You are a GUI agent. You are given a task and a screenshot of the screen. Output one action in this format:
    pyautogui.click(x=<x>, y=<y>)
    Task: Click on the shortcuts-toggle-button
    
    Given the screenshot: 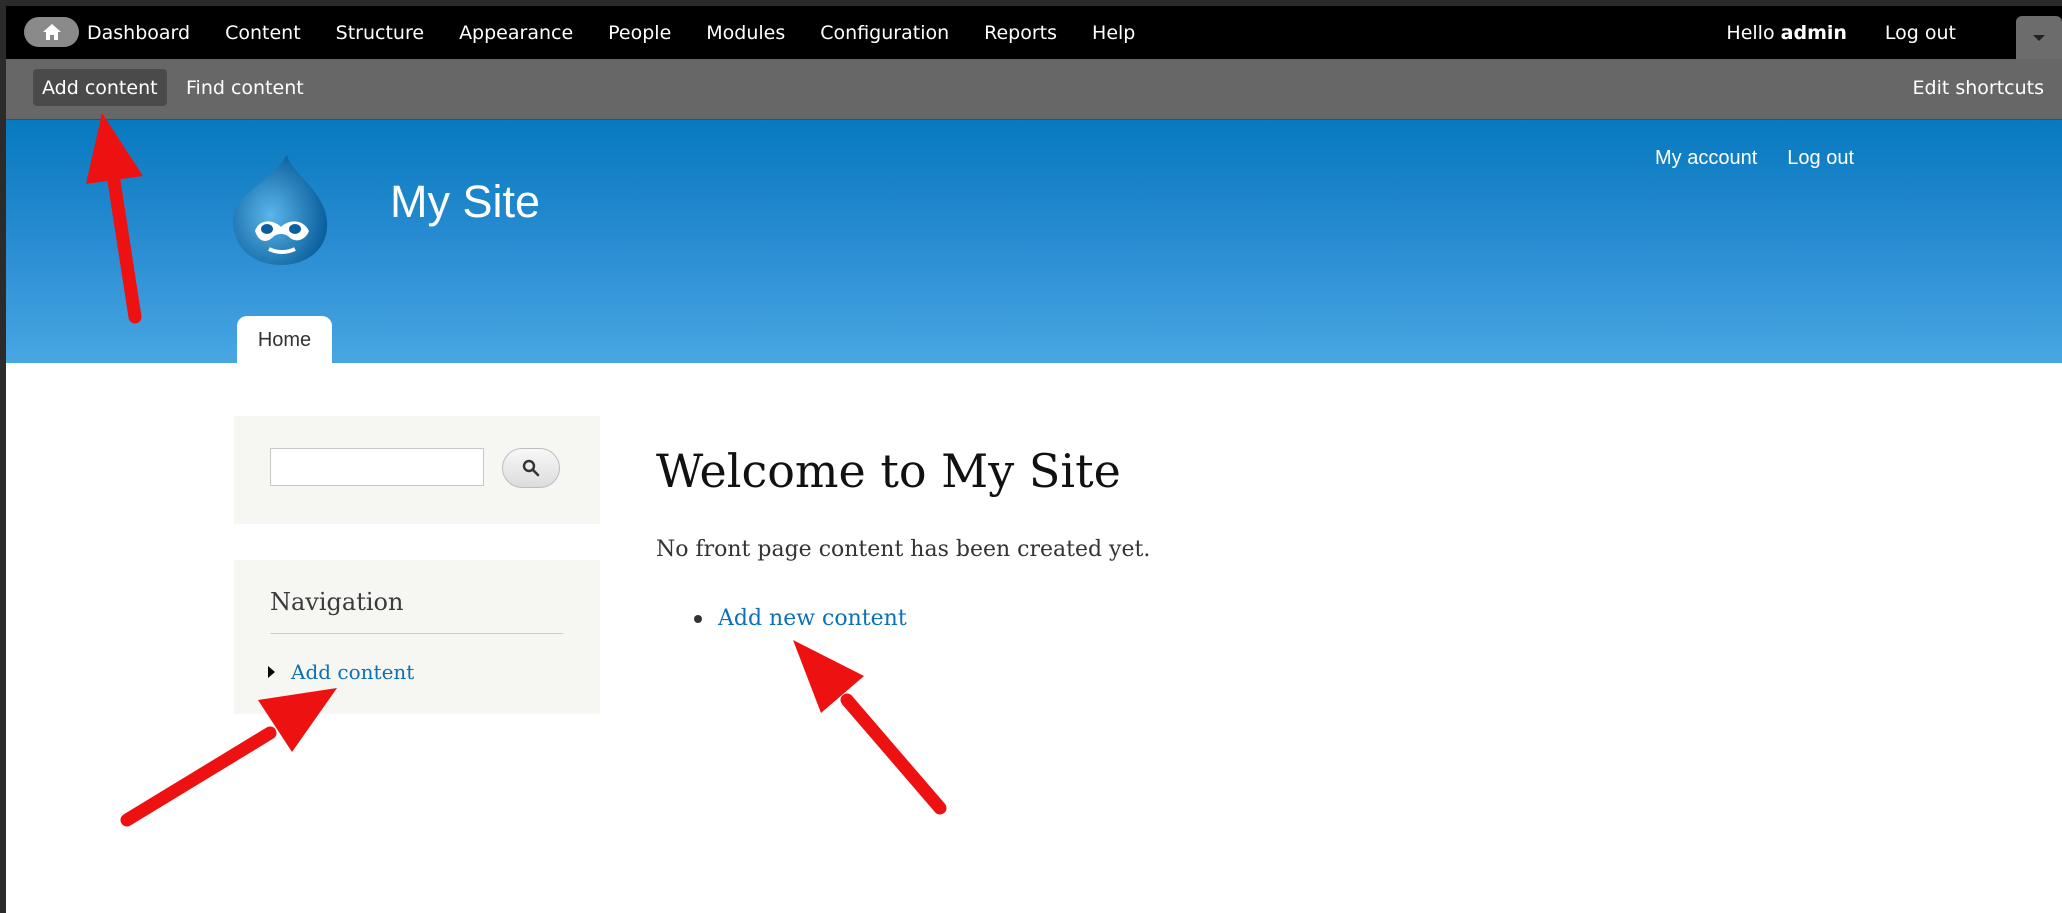 What is the action you would take?
    pyautogui.click(x=2039, y=37)
    